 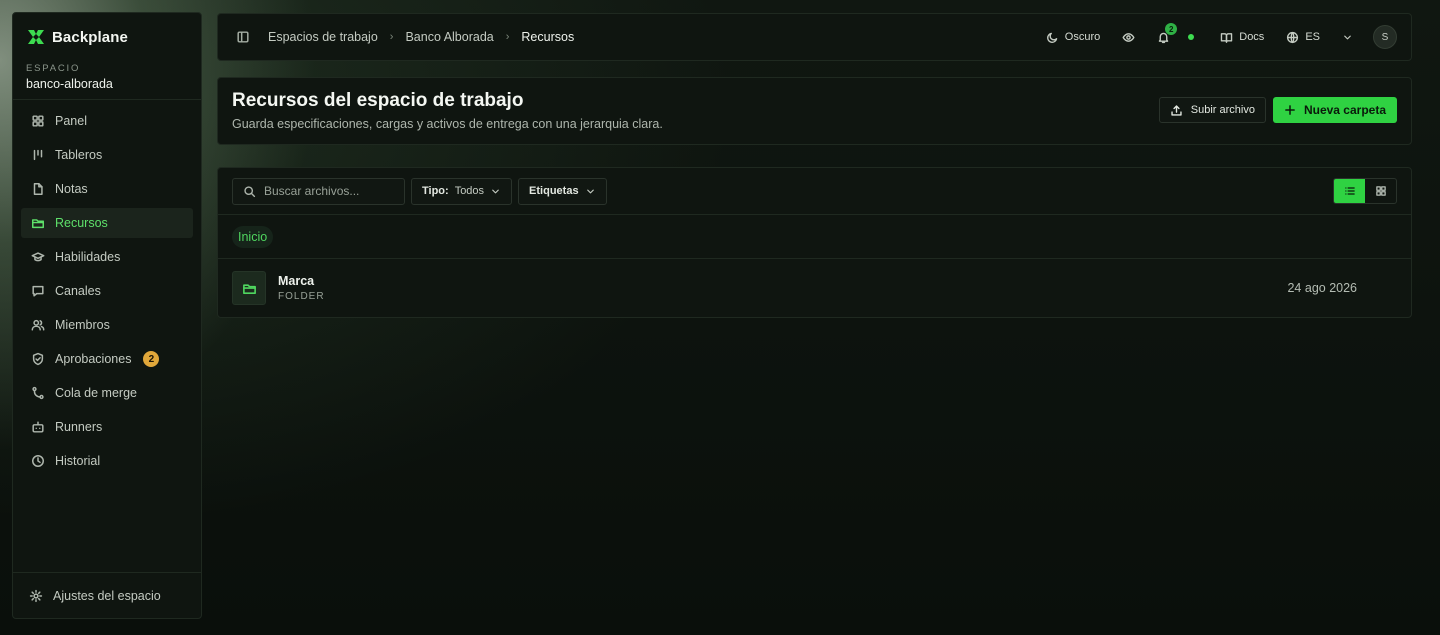 I want to click on grid-view-button, so click(x=1380, y=191).